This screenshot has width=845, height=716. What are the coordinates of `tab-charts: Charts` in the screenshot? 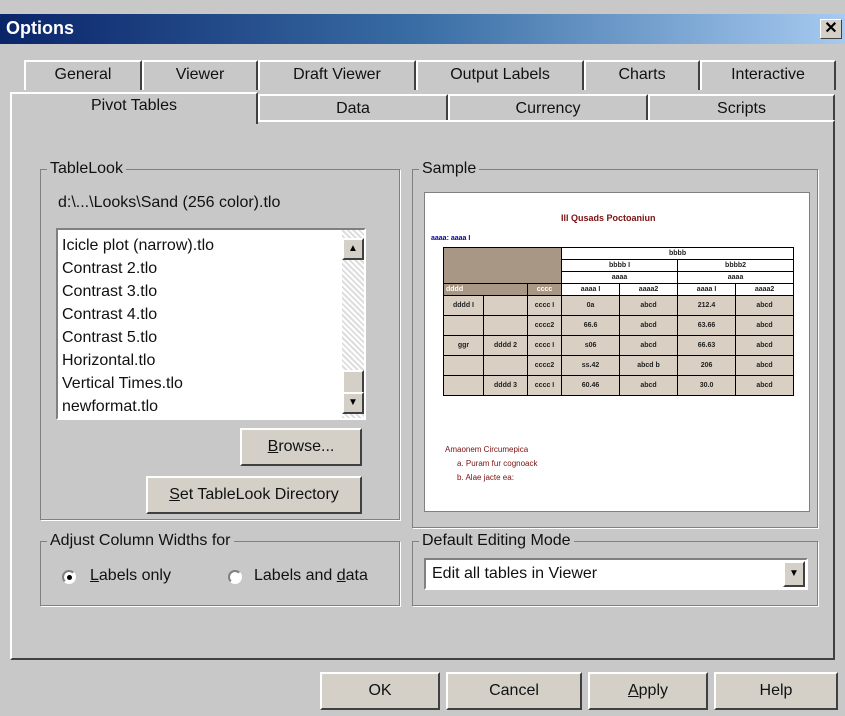 It's located at (642, 75).